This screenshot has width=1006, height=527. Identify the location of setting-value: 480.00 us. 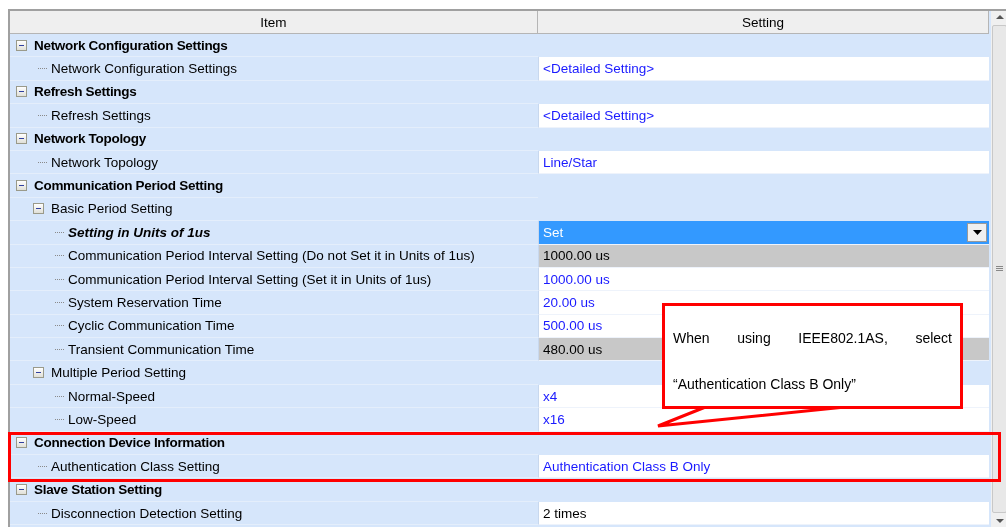
(573, 349).